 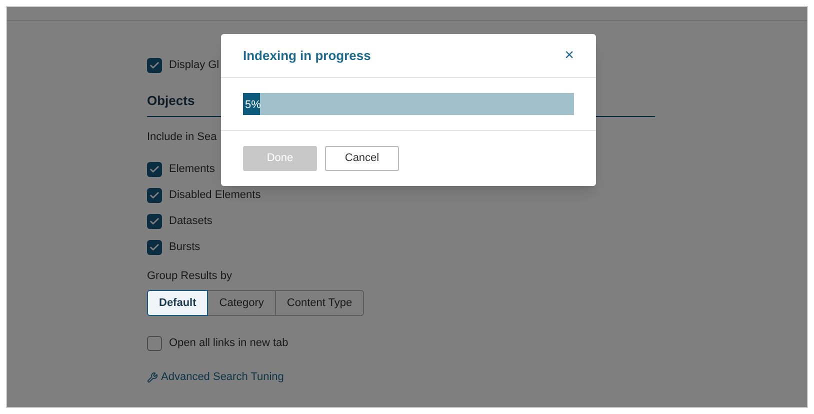 I want to click on dialog-title: Indexing in progress, so click(x=307, y=55).